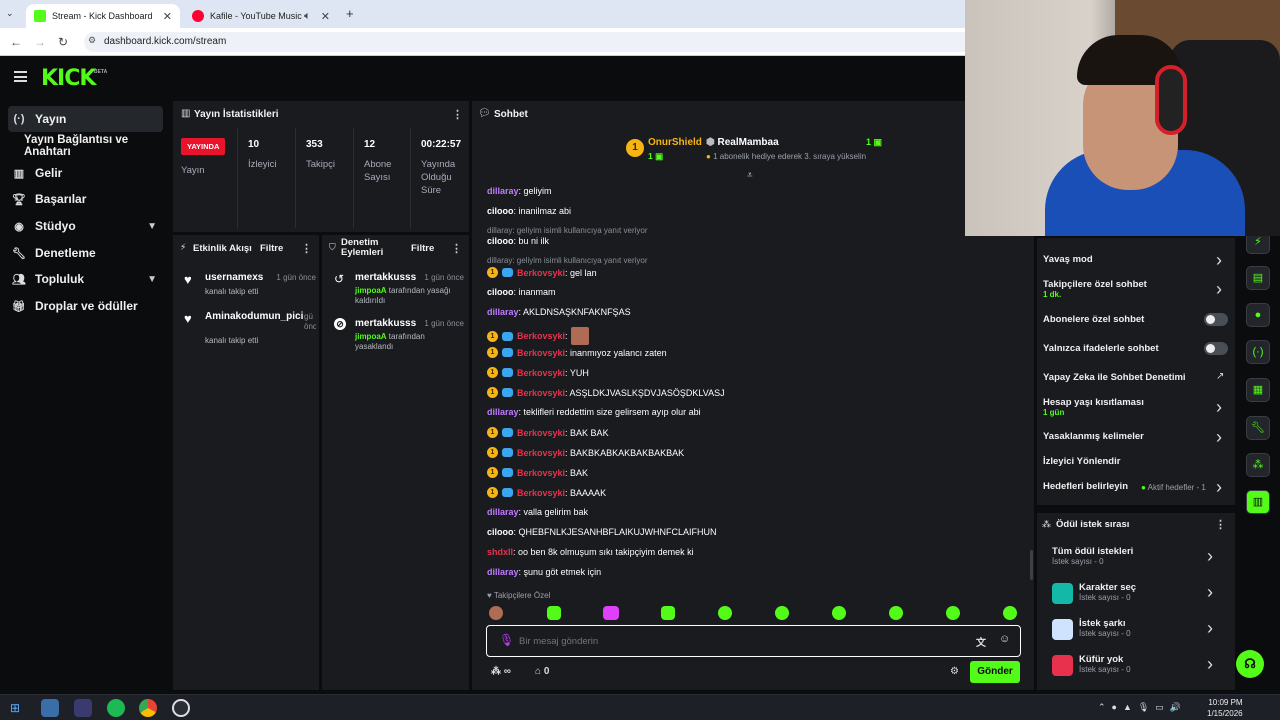 Image resolution: width=1280 pixels, height=720 pixels. Describe the element at coordinates (92, 40) in the screenshot. I see `site-info-icon: ⚙` at that location.